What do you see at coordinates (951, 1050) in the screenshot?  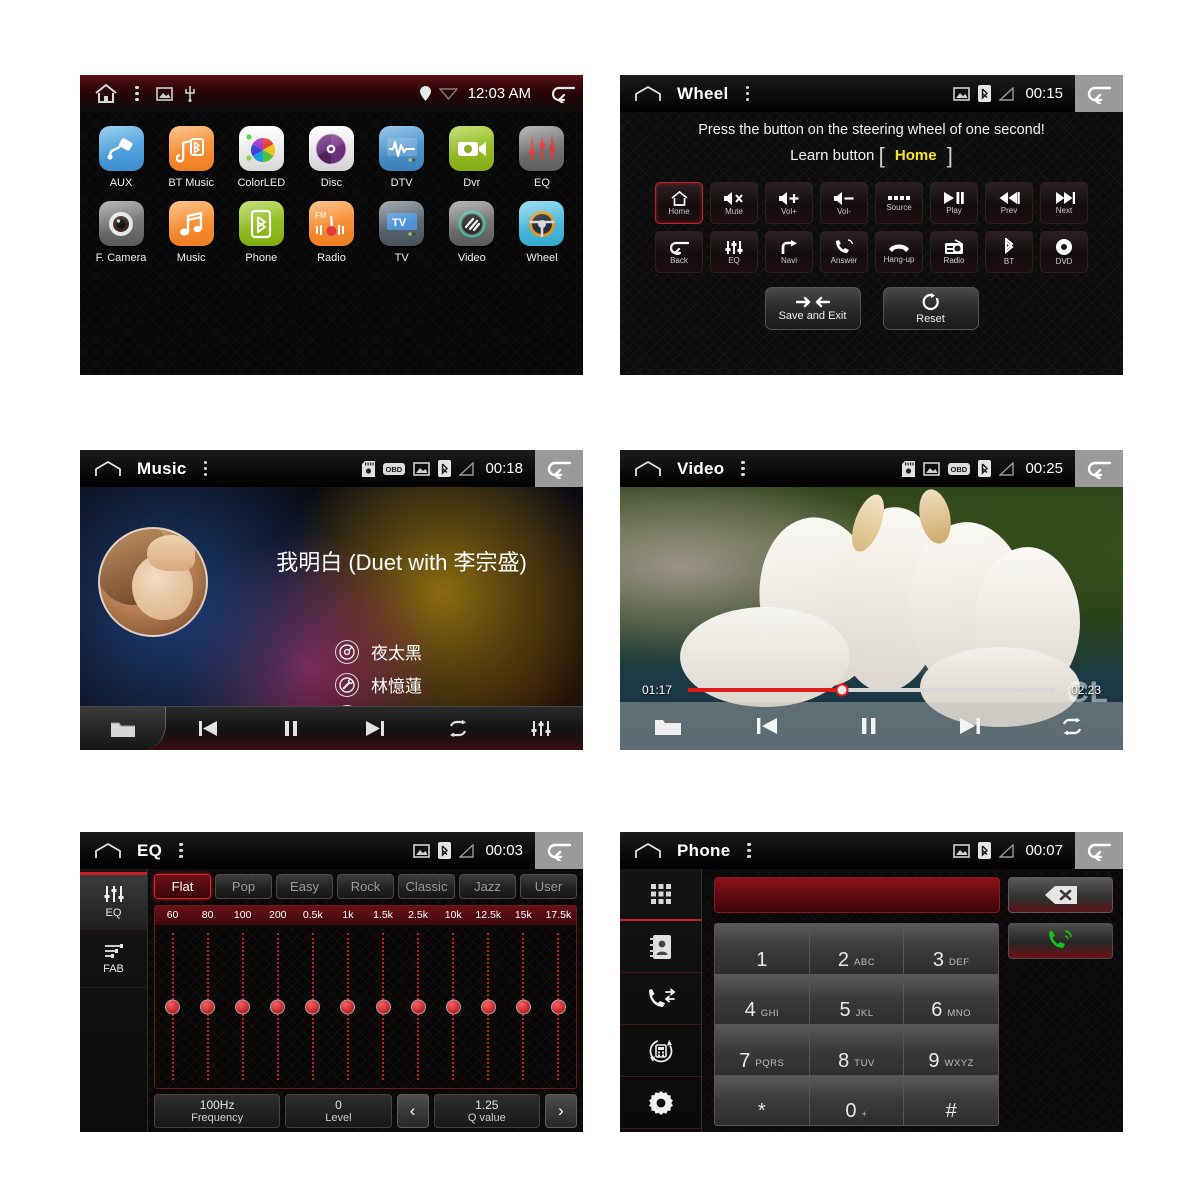 I see `keypad-key-9: 9 WXYZ` at bounding box center [951, 1050].